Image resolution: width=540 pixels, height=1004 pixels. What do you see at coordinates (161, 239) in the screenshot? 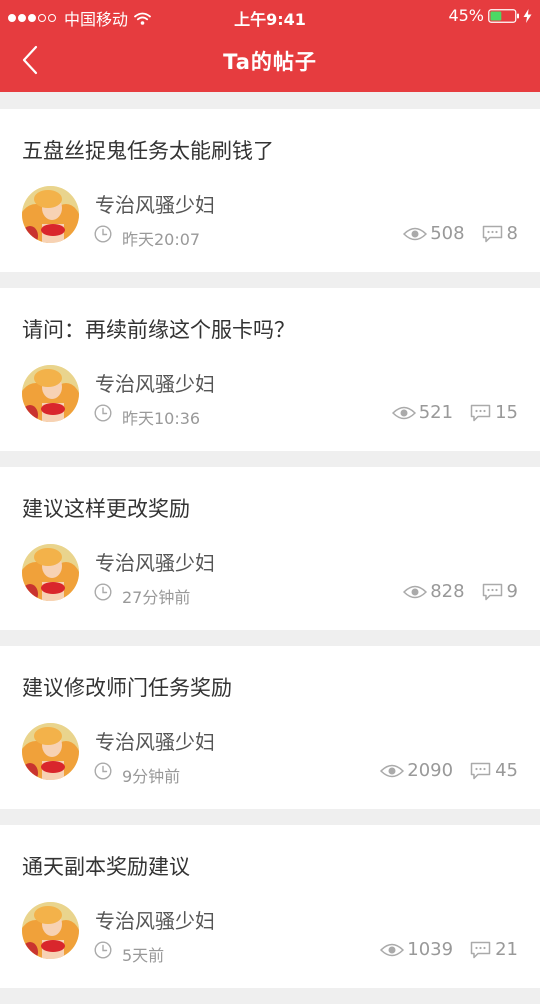
I see `post-time: 昨天20:07` at bounding box center [161, 239].